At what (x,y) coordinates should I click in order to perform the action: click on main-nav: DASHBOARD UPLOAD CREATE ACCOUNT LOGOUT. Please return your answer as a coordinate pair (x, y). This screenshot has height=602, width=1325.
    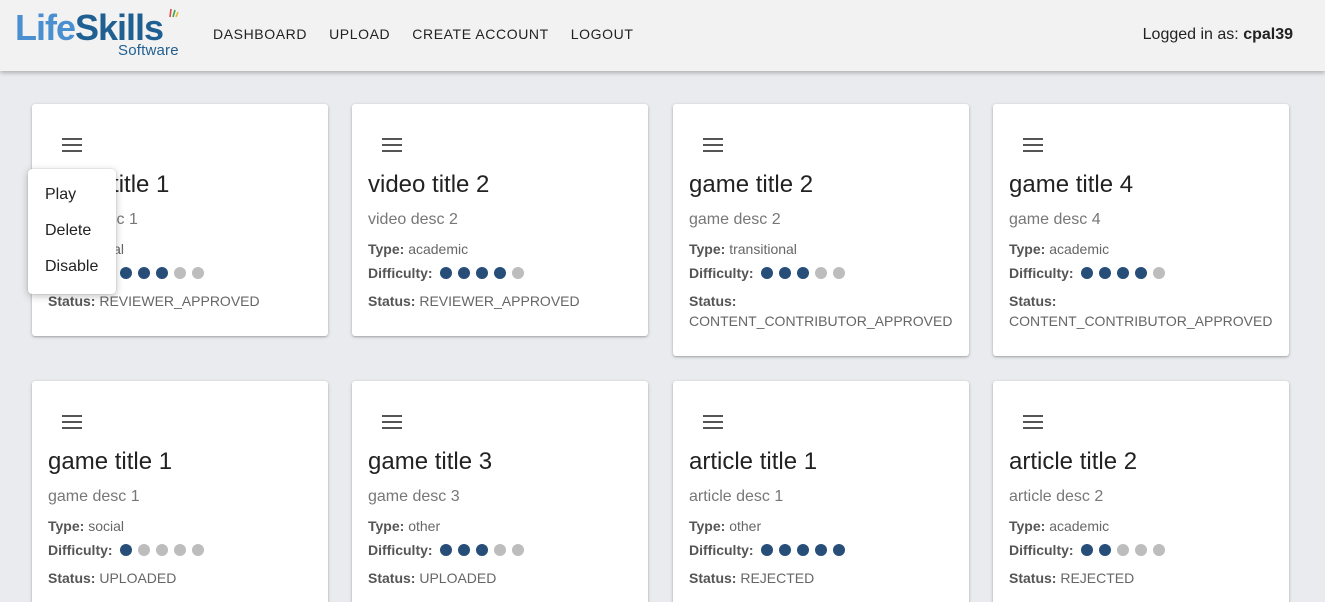
    Looking at the image, I should click on (434, 34).